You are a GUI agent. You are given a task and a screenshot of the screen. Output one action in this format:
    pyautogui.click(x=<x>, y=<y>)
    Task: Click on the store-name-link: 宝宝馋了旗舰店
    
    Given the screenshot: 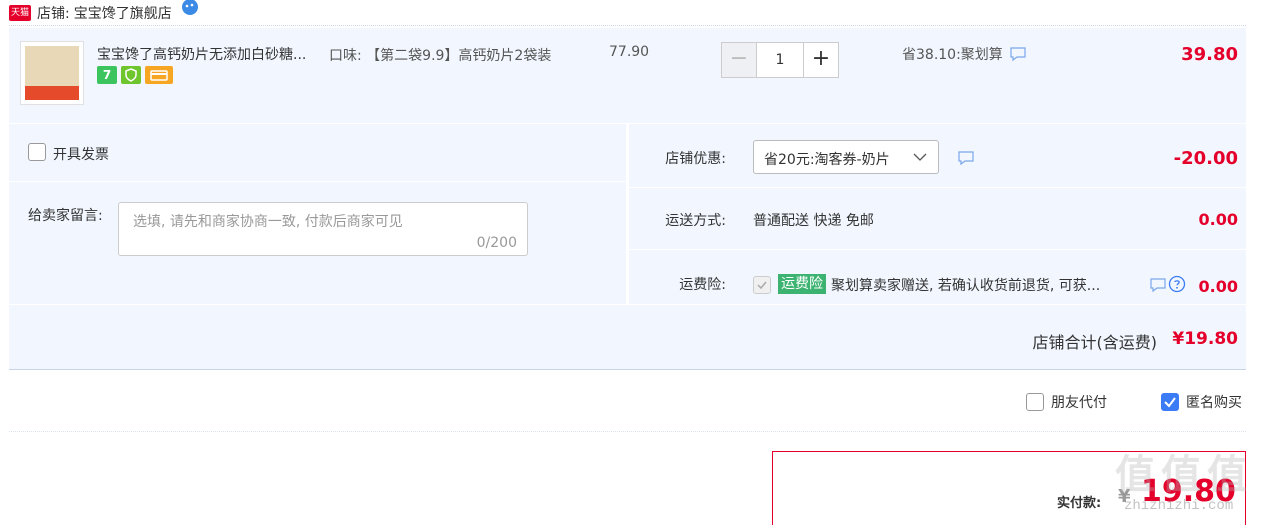 What is the action you would take?
    pyautogui.click(x=123, y=13)
    